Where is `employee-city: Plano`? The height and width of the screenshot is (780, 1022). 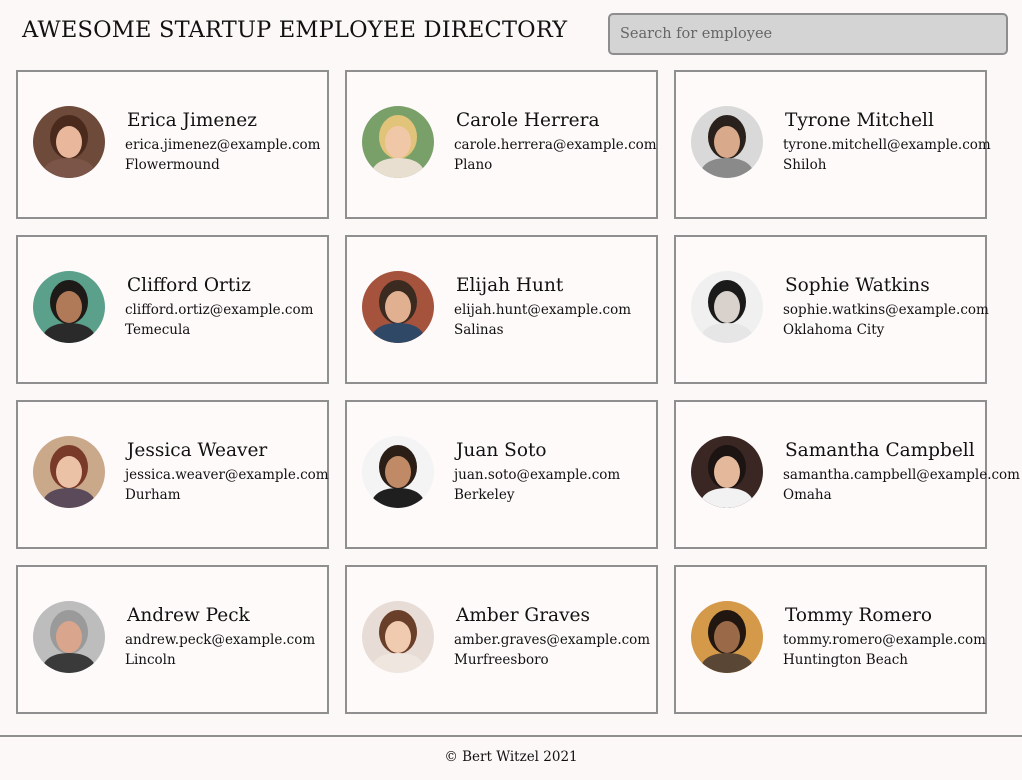
employee-city: Plano is located at coordinates (473, 165).